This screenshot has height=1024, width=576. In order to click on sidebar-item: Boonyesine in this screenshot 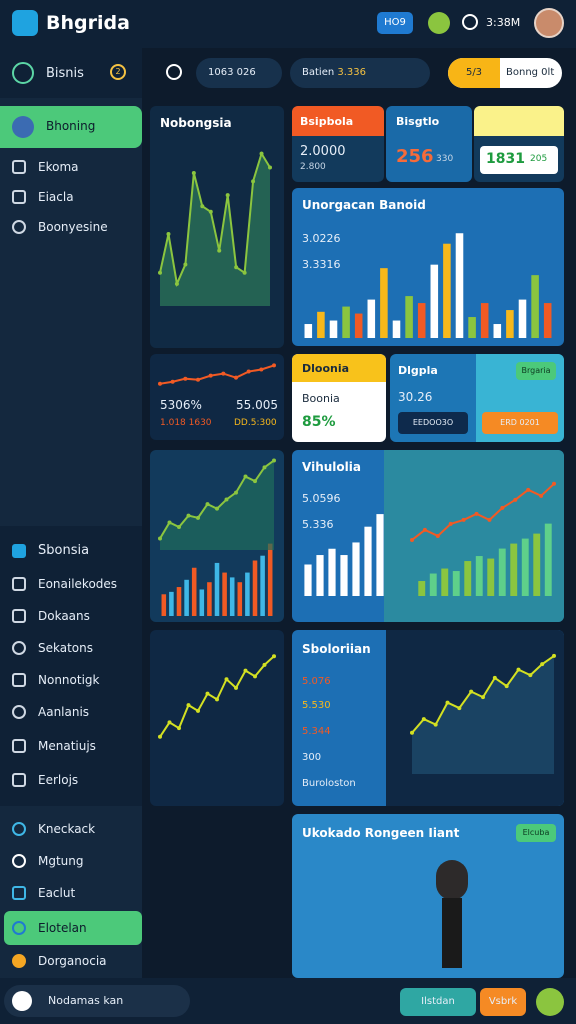, I will do `click(71, 227)`.